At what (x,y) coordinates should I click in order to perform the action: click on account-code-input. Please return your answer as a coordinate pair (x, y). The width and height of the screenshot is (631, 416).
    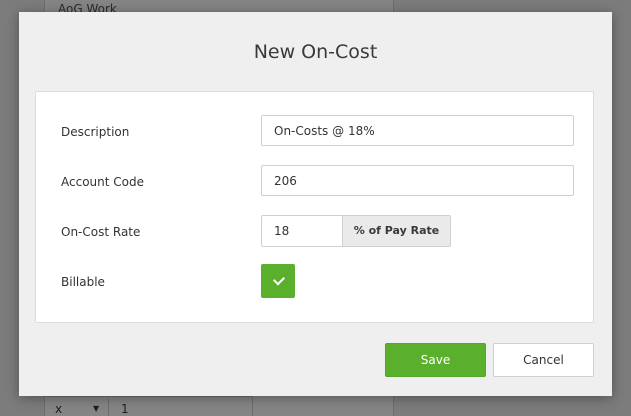
    Looking at the image, I should click on (417, 180).